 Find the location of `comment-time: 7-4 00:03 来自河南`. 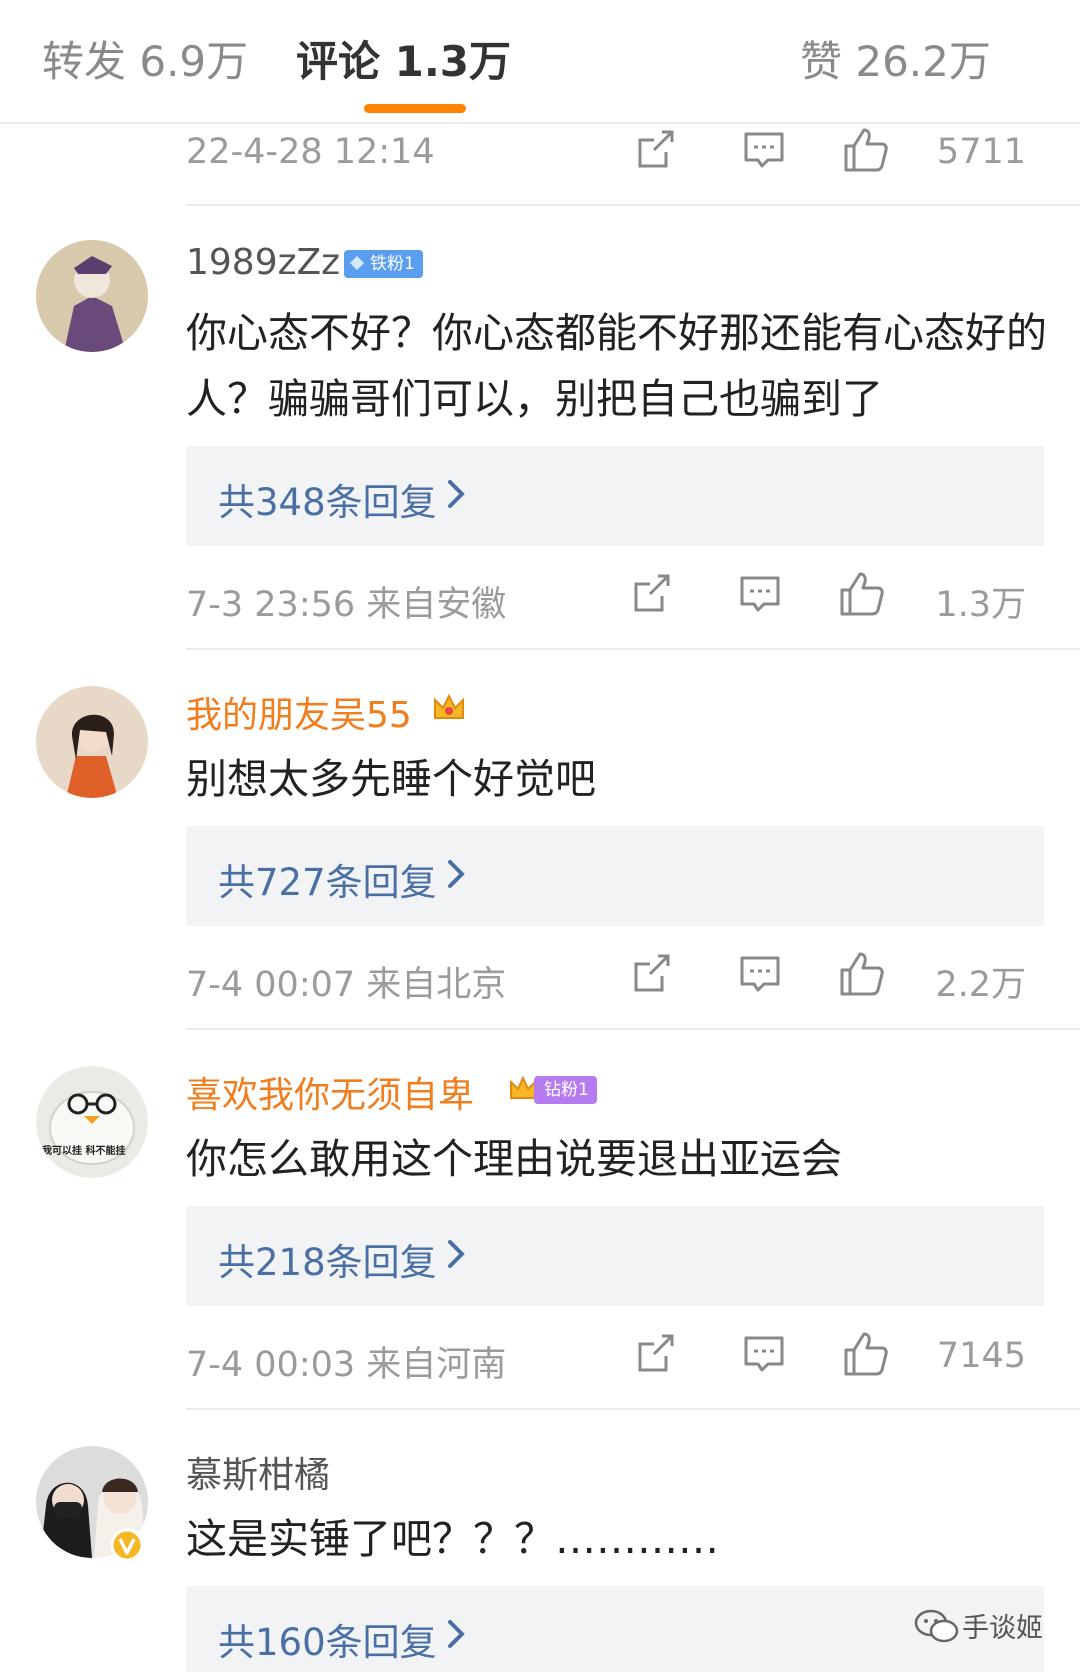

comment-time: 7-4 00:03 来自河南 is located at coordinates (346, 1365).